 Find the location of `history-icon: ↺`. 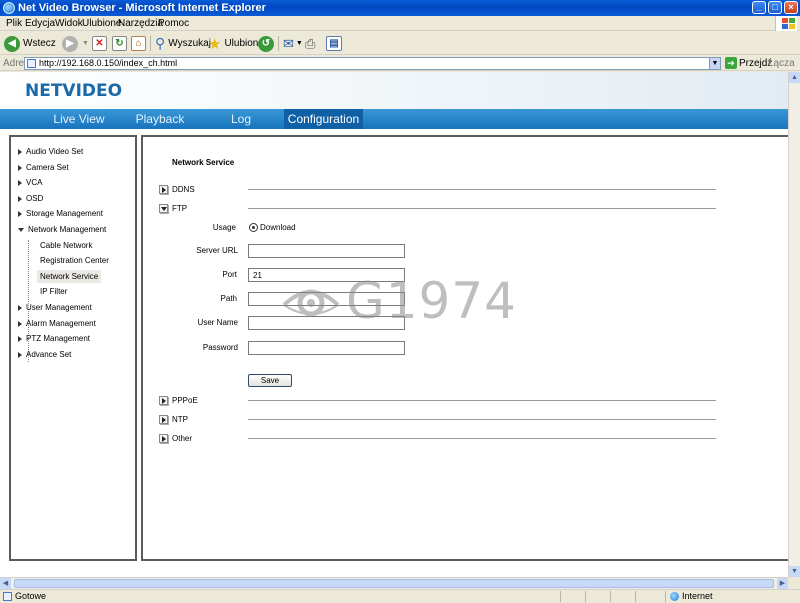

history-icon: ↺ is located at coordinates (266, 43).